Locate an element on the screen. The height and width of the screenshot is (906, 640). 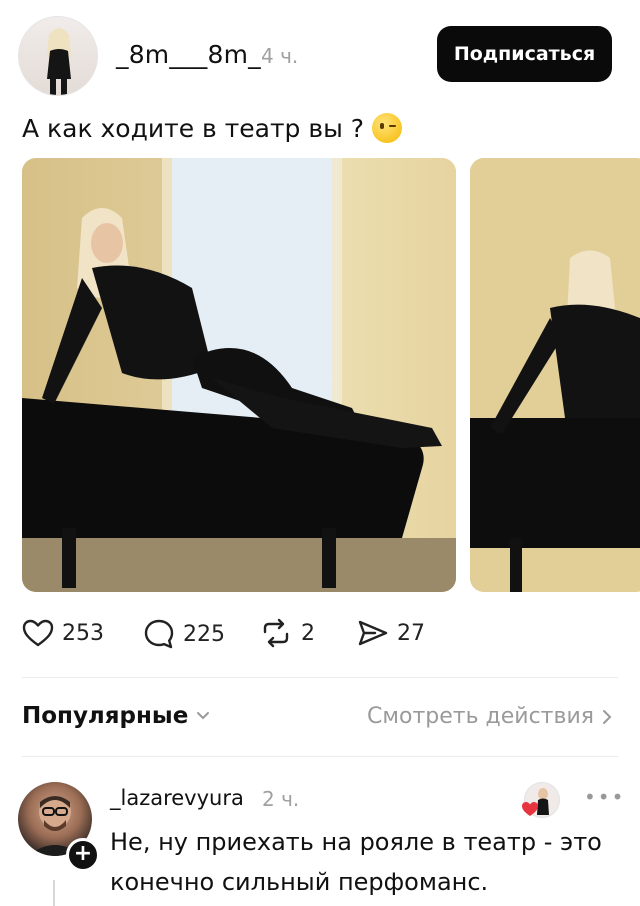
send-icon is located at coordinates (373, 633).